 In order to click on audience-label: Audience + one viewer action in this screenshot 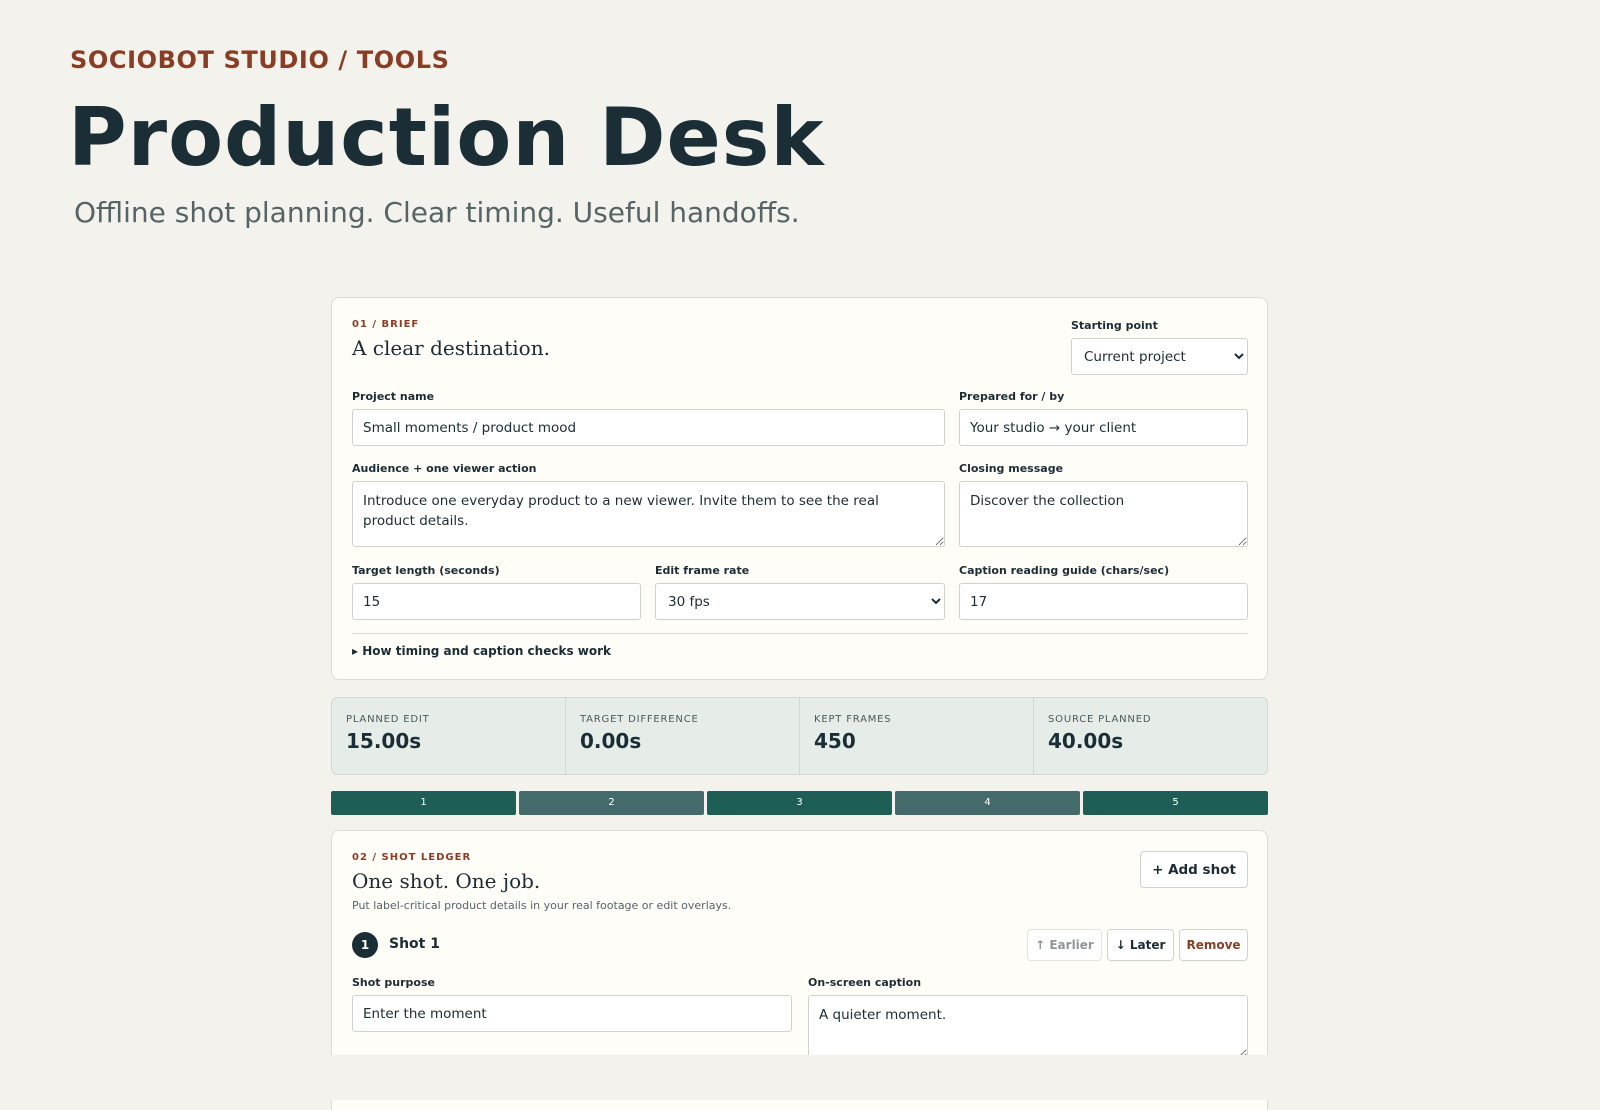, I will do `click(444, 468)`.